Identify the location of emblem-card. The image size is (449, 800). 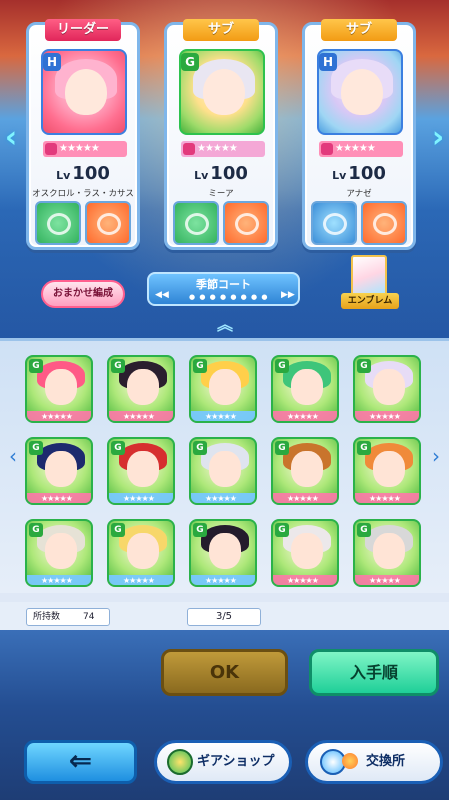
(369, 276).